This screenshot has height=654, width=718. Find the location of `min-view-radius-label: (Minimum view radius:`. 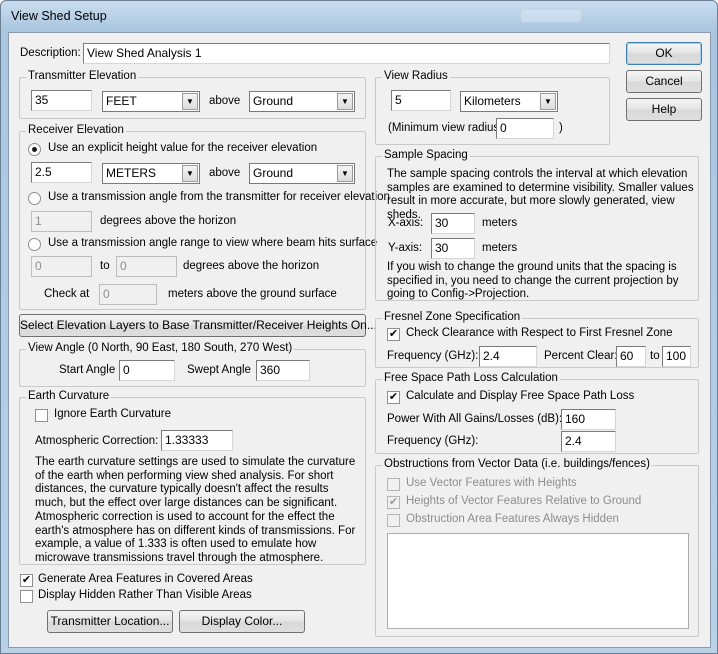

min-view-radius-label: (Minimum view radius: is located at coordinates (445, 128).